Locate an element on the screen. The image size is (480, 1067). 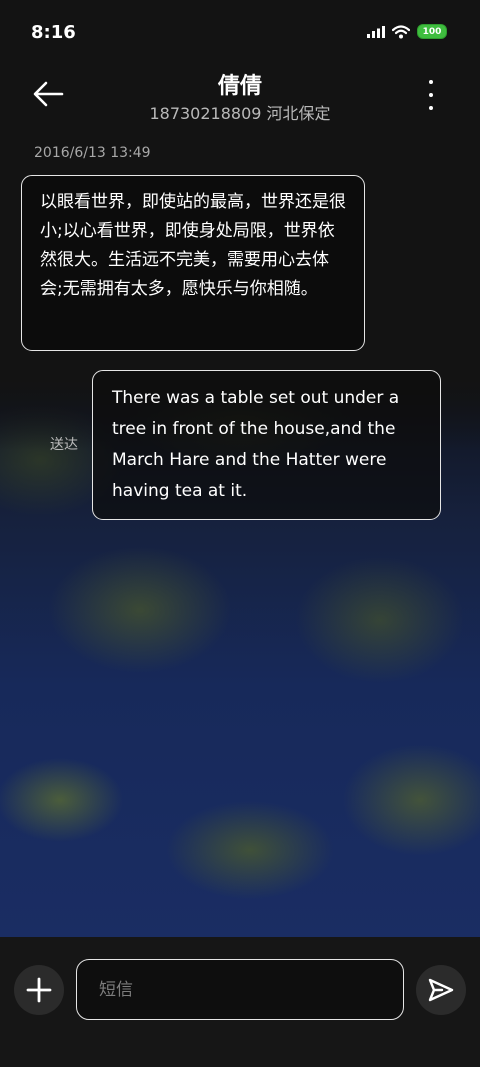
plus-icon is located at coordinates (39, 990).